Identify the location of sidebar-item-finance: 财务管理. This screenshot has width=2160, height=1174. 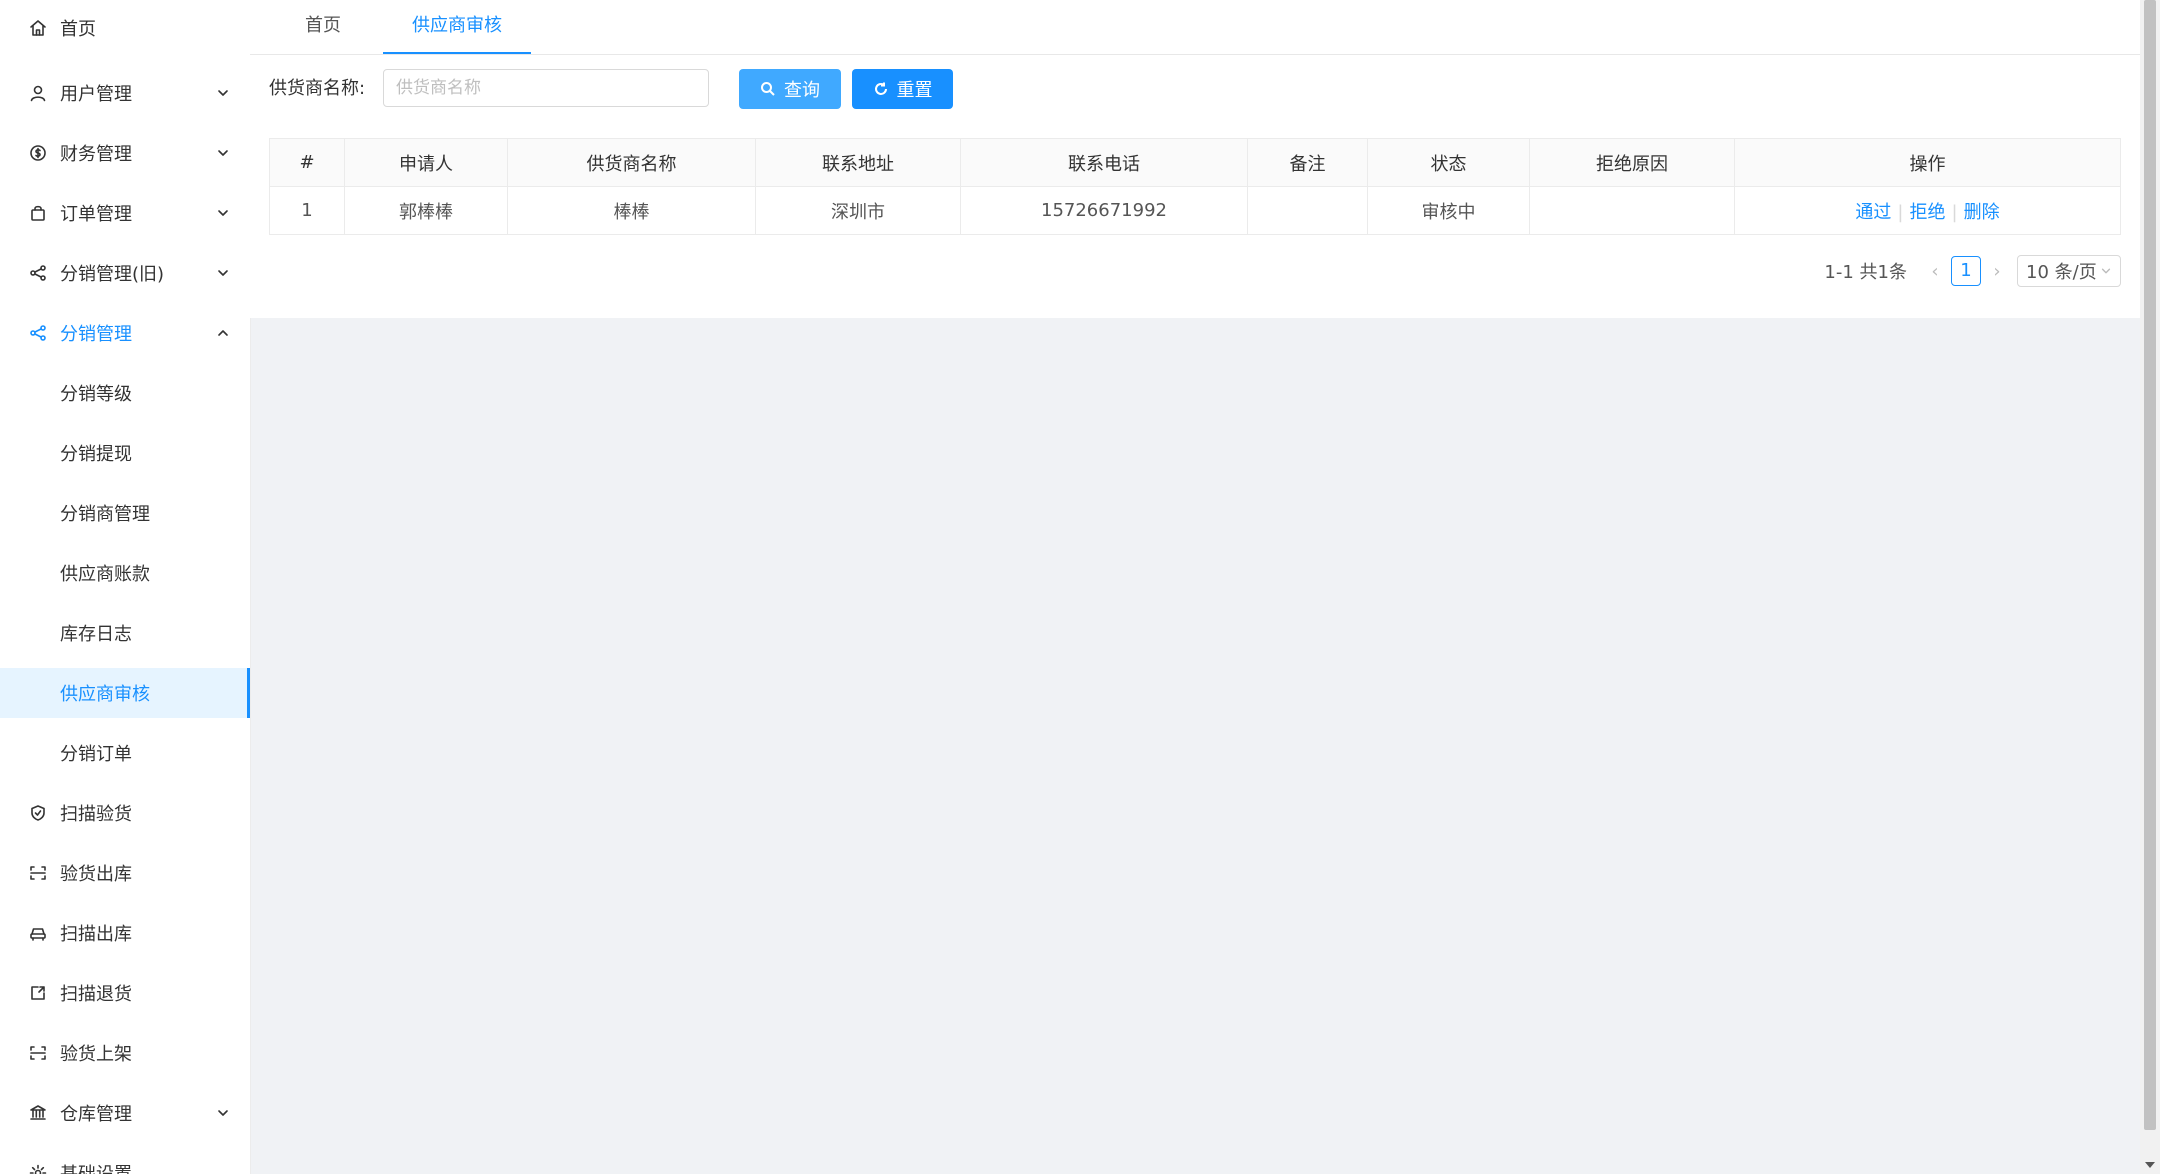
(125, 153).